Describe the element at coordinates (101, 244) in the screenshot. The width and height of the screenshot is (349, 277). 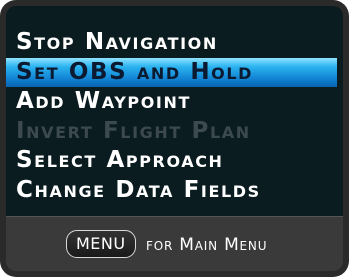
I see `menu-key-button: MENU` at that location.